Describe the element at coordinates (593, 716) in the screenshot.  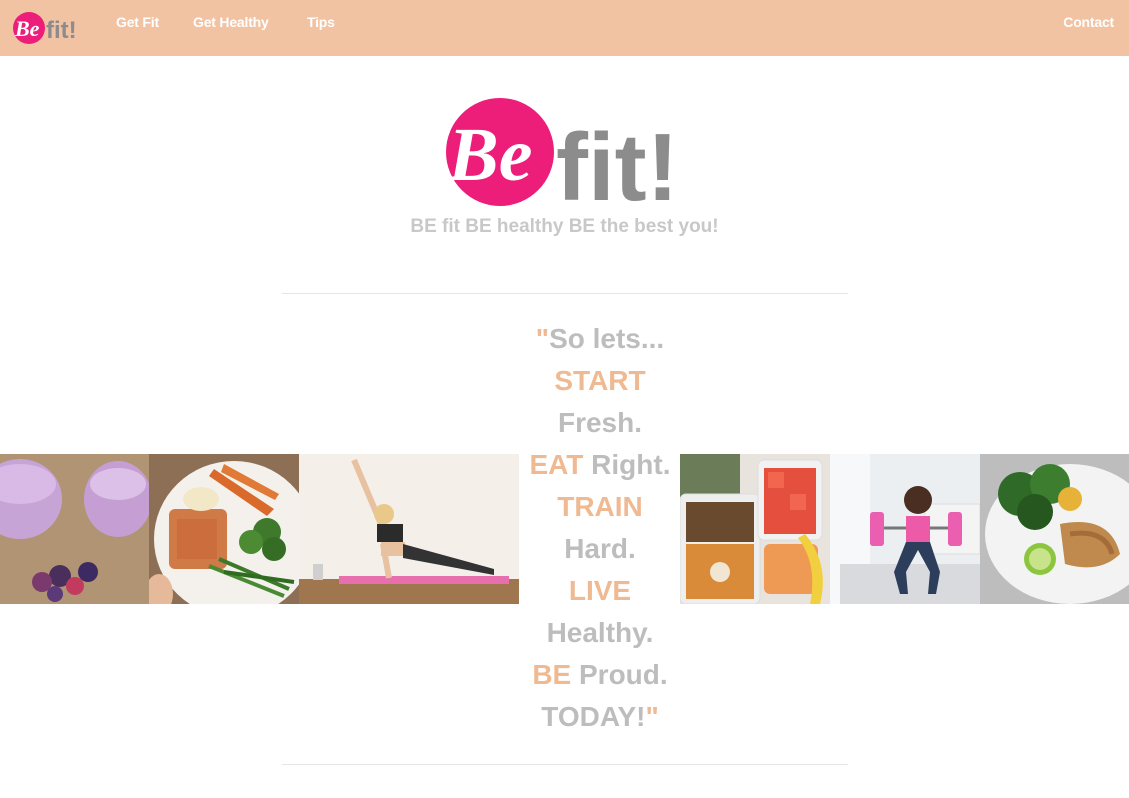
I see `quote-text: TODAY!` at that location.